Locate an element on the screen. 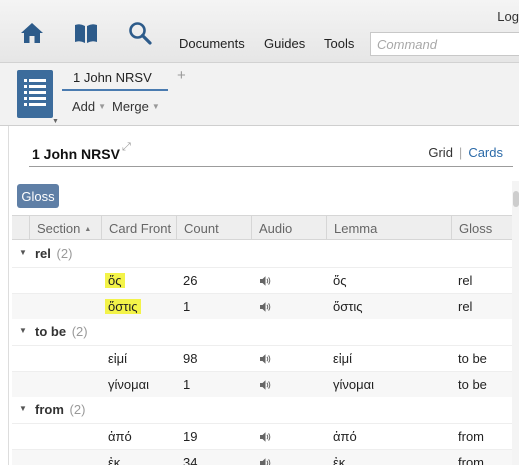 The height and width of the screenshot is (465, 519). column-header-audio: Audio is located at coordinates (288, 228).